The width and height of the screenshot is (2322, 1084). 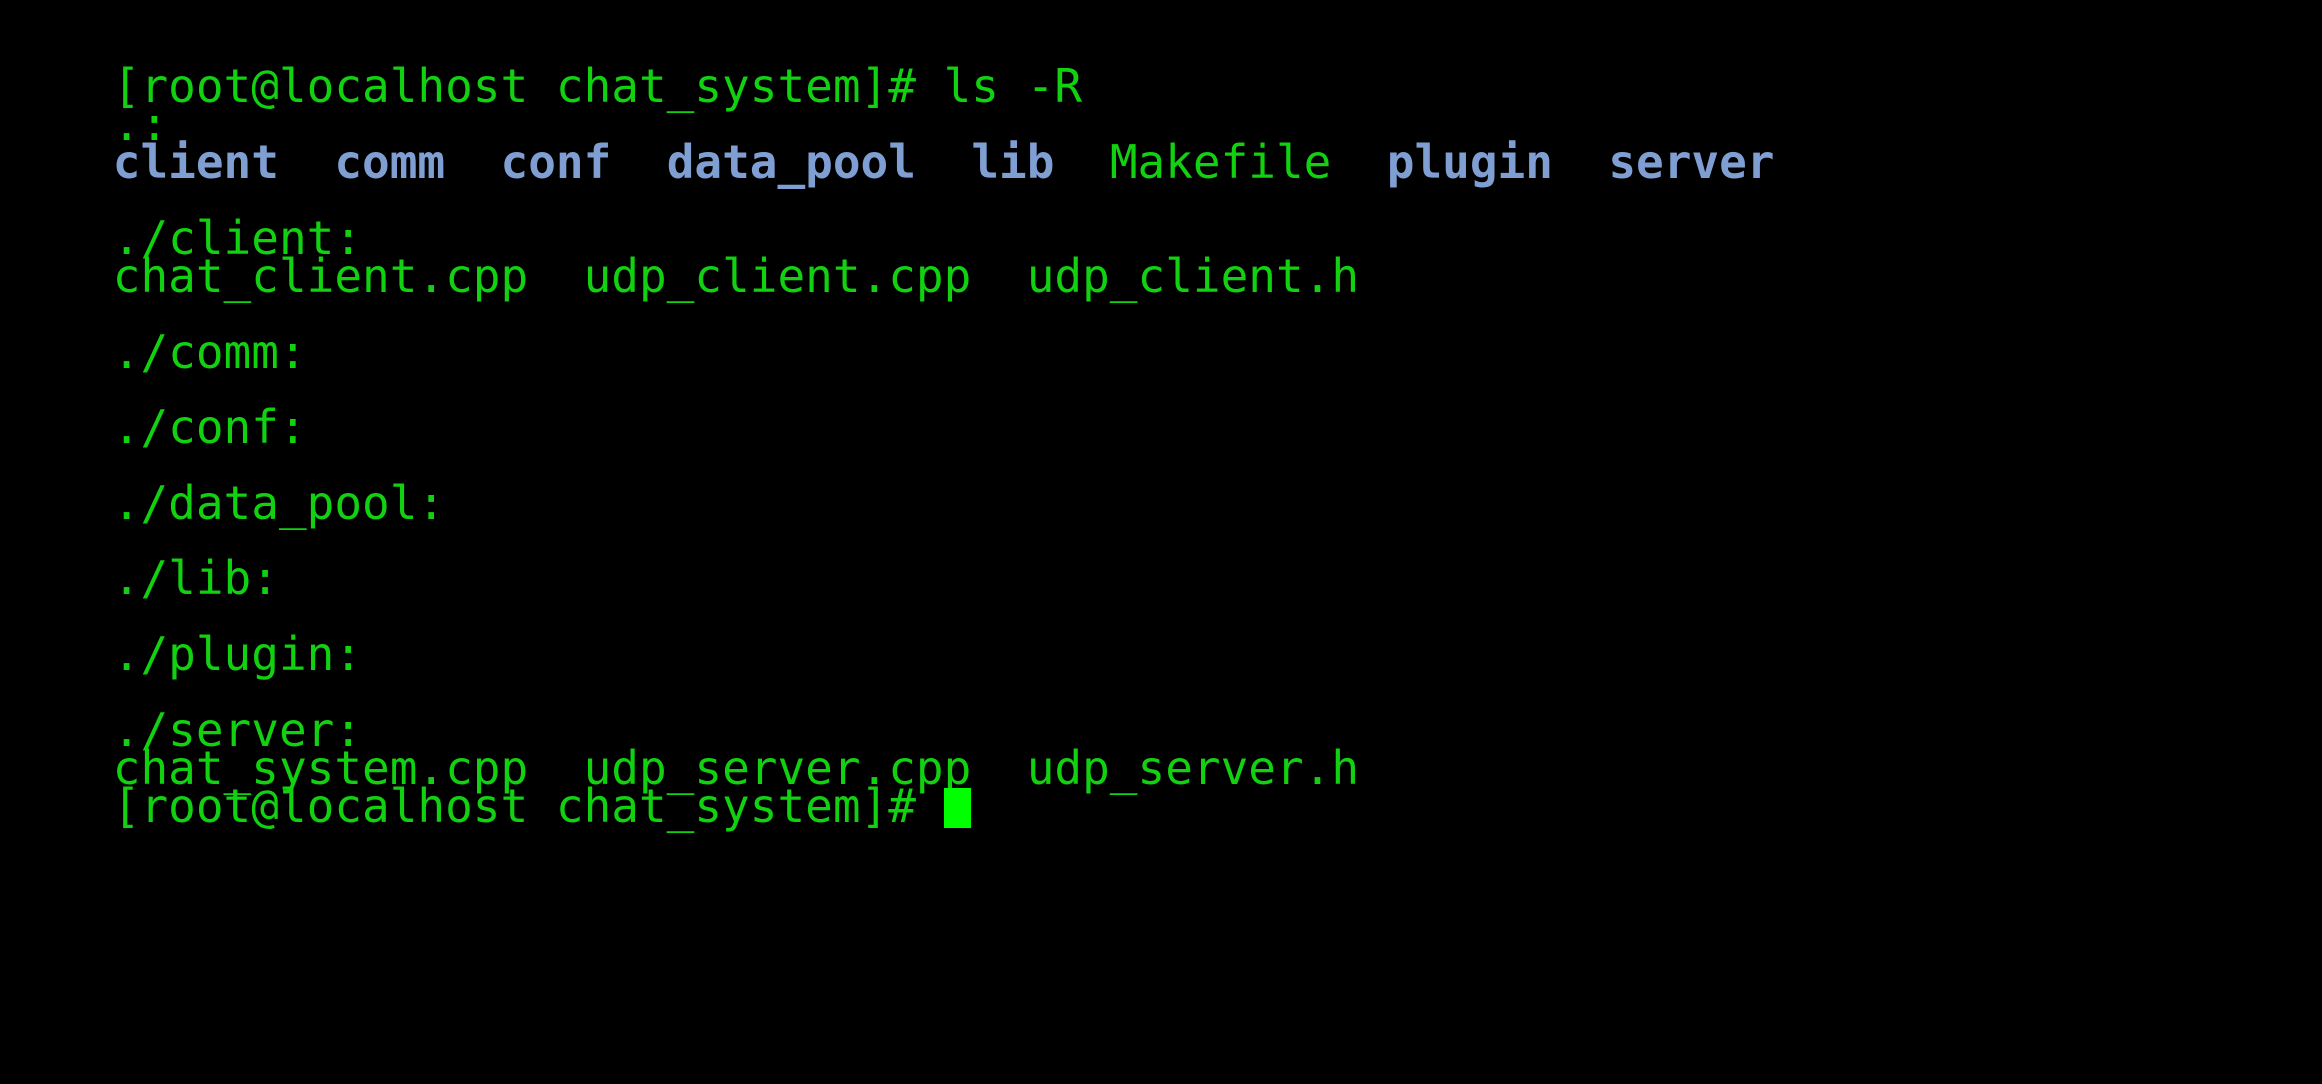 What do you see at coordinates (528, 806) in the screenshot?
I see `next-prompt-text: [root@localhost chat_system]#` at bounding box center [528, 806].